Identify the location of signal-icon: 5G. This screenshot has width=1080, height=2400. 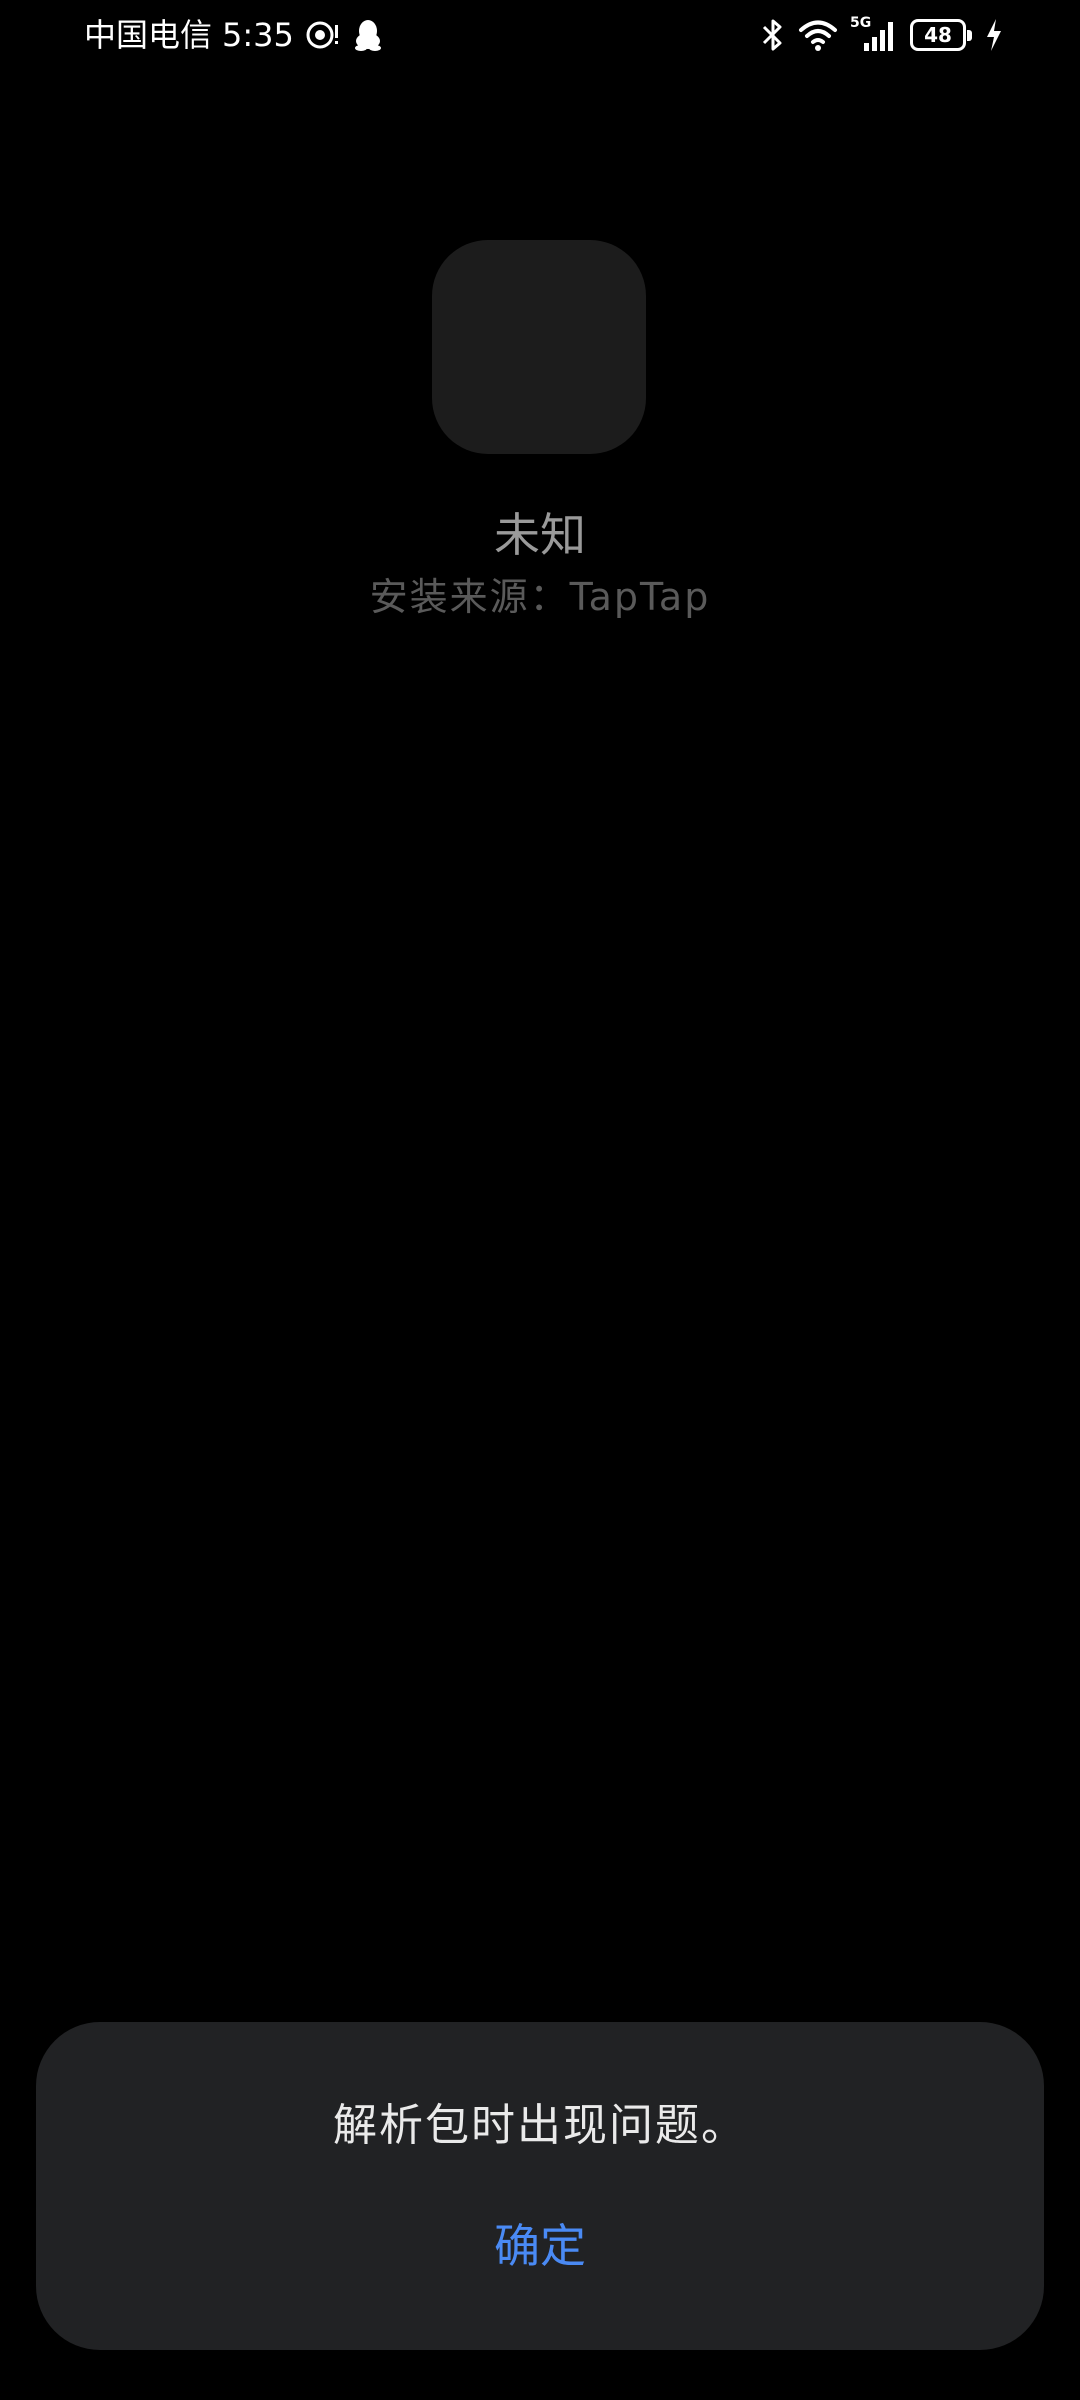
(874, 34).